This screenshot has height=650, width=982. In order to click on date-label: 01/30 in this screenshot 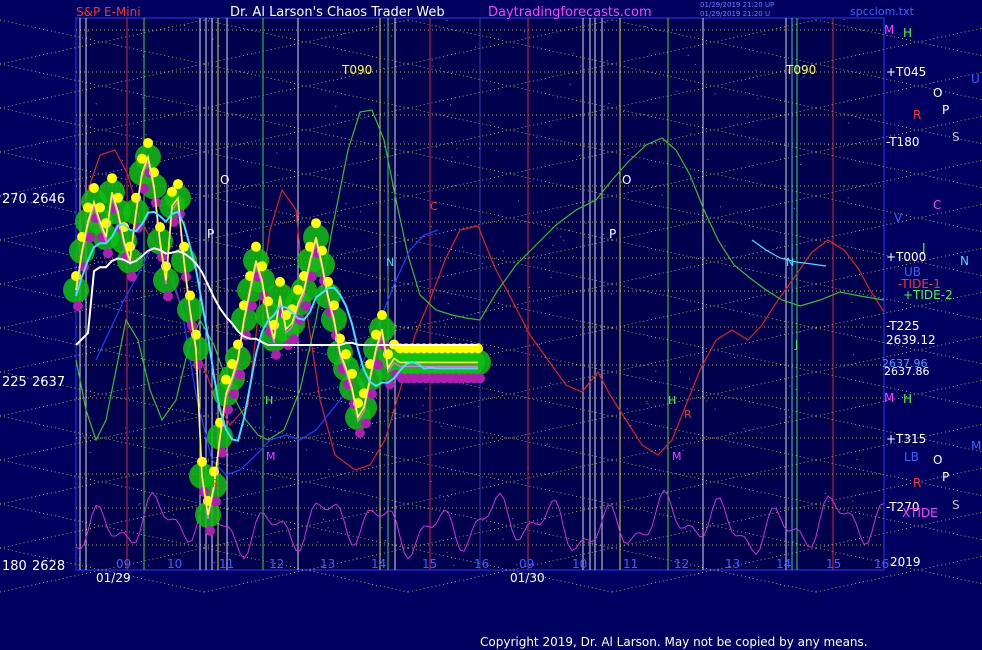, I will do `click(527, 578)`.